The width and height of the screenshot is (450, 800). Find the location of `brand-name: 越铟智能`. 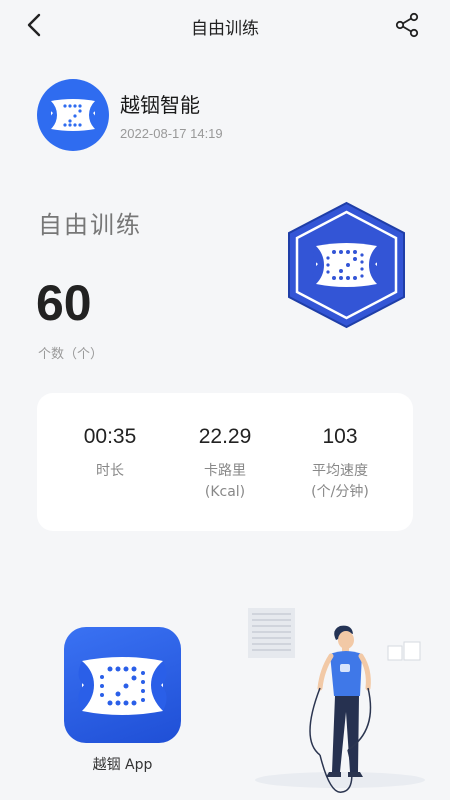

brand-name: 越铟智能 is located at coordinates (160, 105).